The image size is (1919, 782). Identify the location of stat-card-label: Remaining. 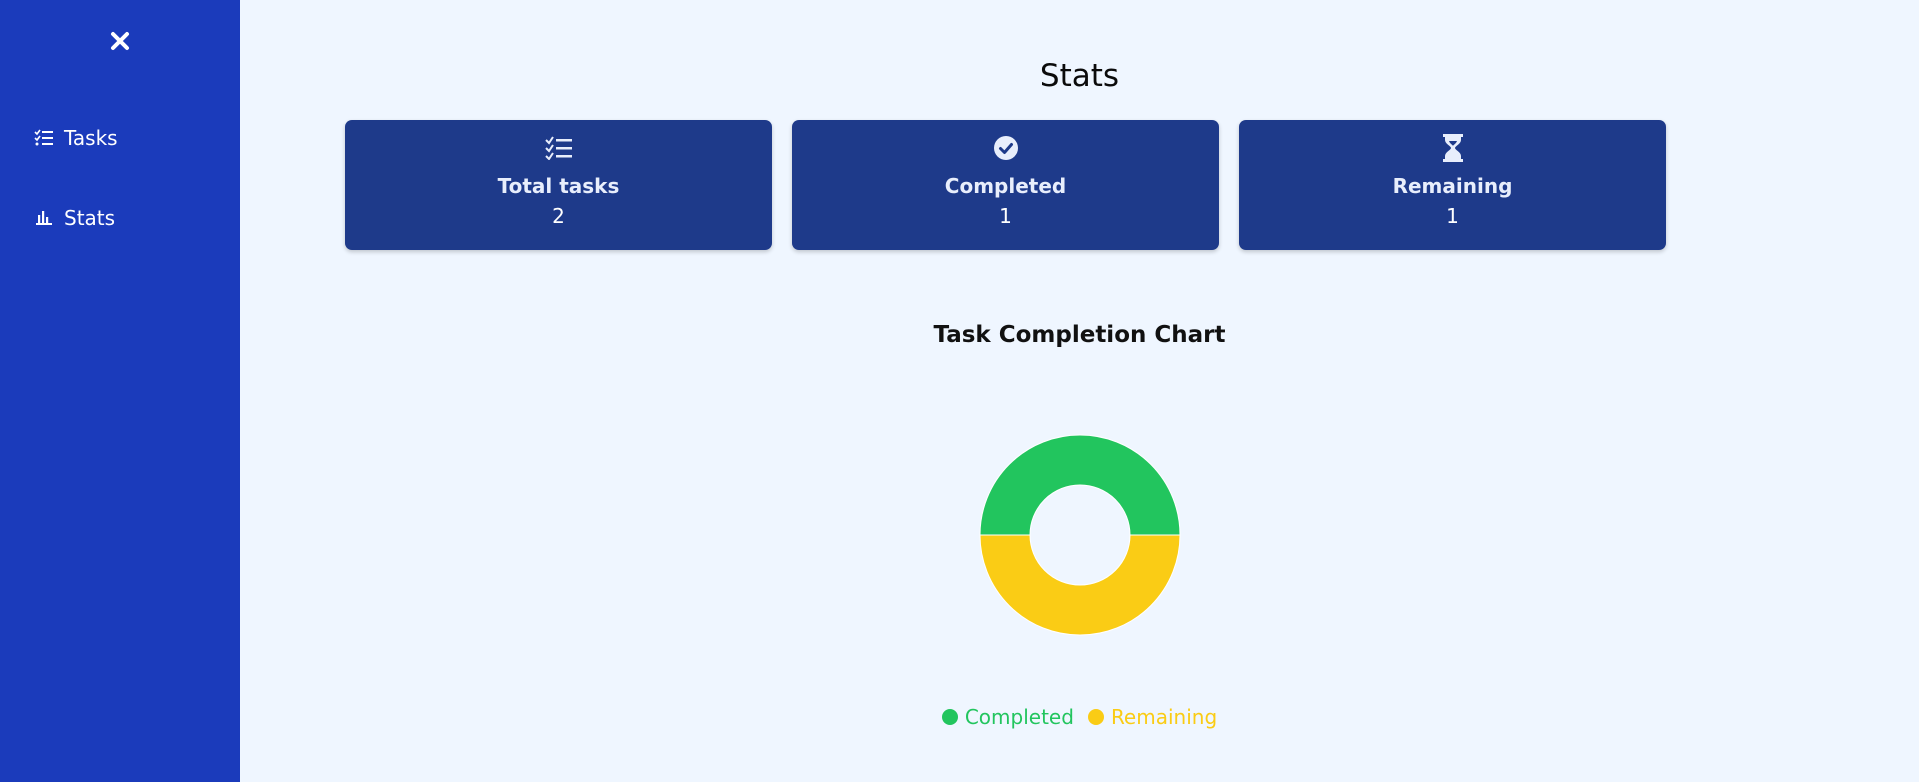
(1452, 186).